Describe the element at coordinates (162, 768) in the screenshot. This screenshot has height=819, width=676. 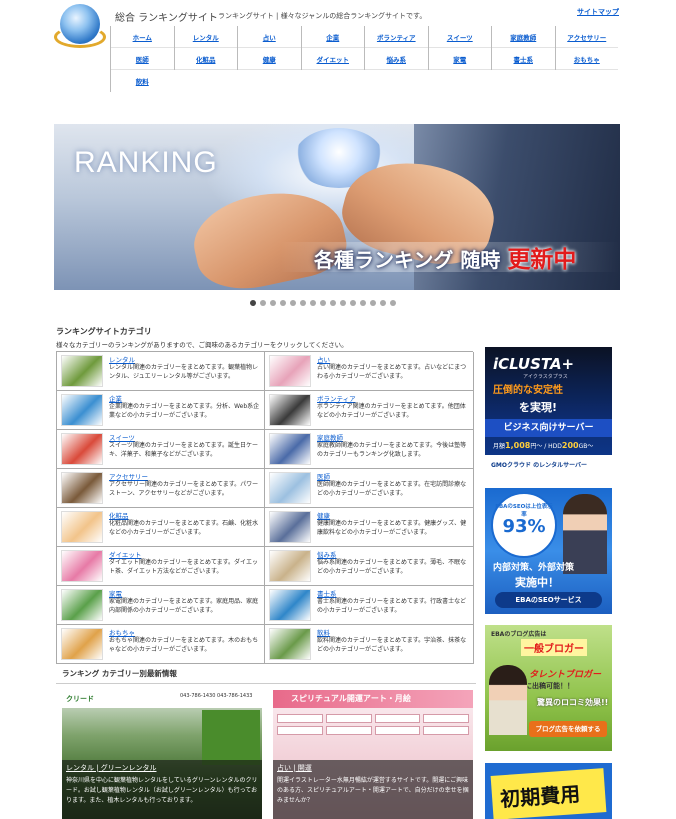
I see `card-title-link: レンタル | グリーンレンタル` at that location.